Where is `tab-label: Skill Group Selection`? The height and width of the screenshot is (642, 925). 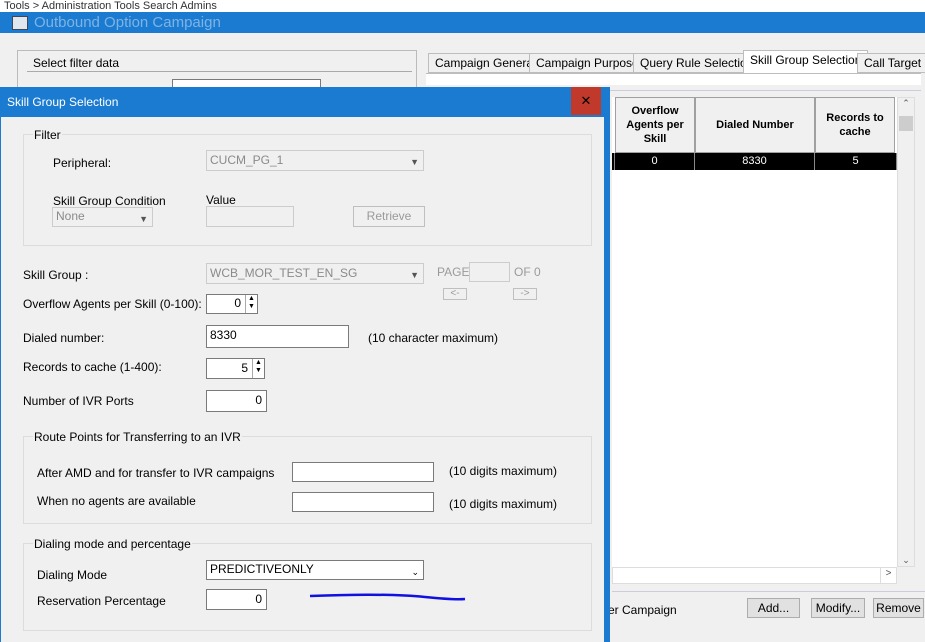 tab-label: Skill Group Selection is located at coordinates (806, 60).